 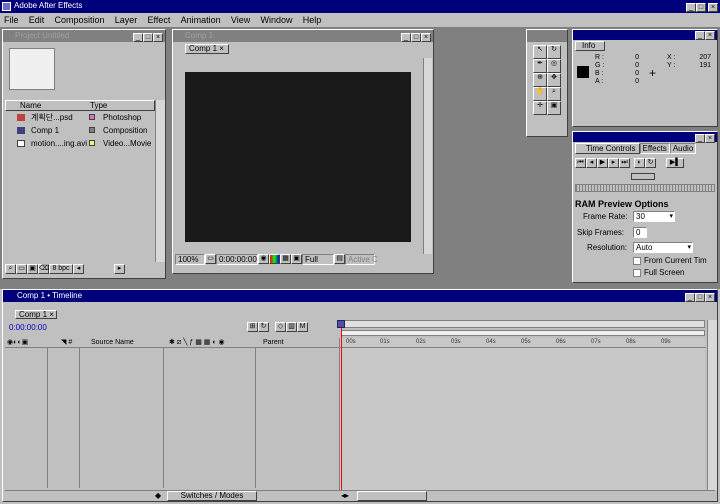 What do you see at coordinates (643, 176) in the screenshot?
I see `jog-shuttle` at bounding box center [643, 176].